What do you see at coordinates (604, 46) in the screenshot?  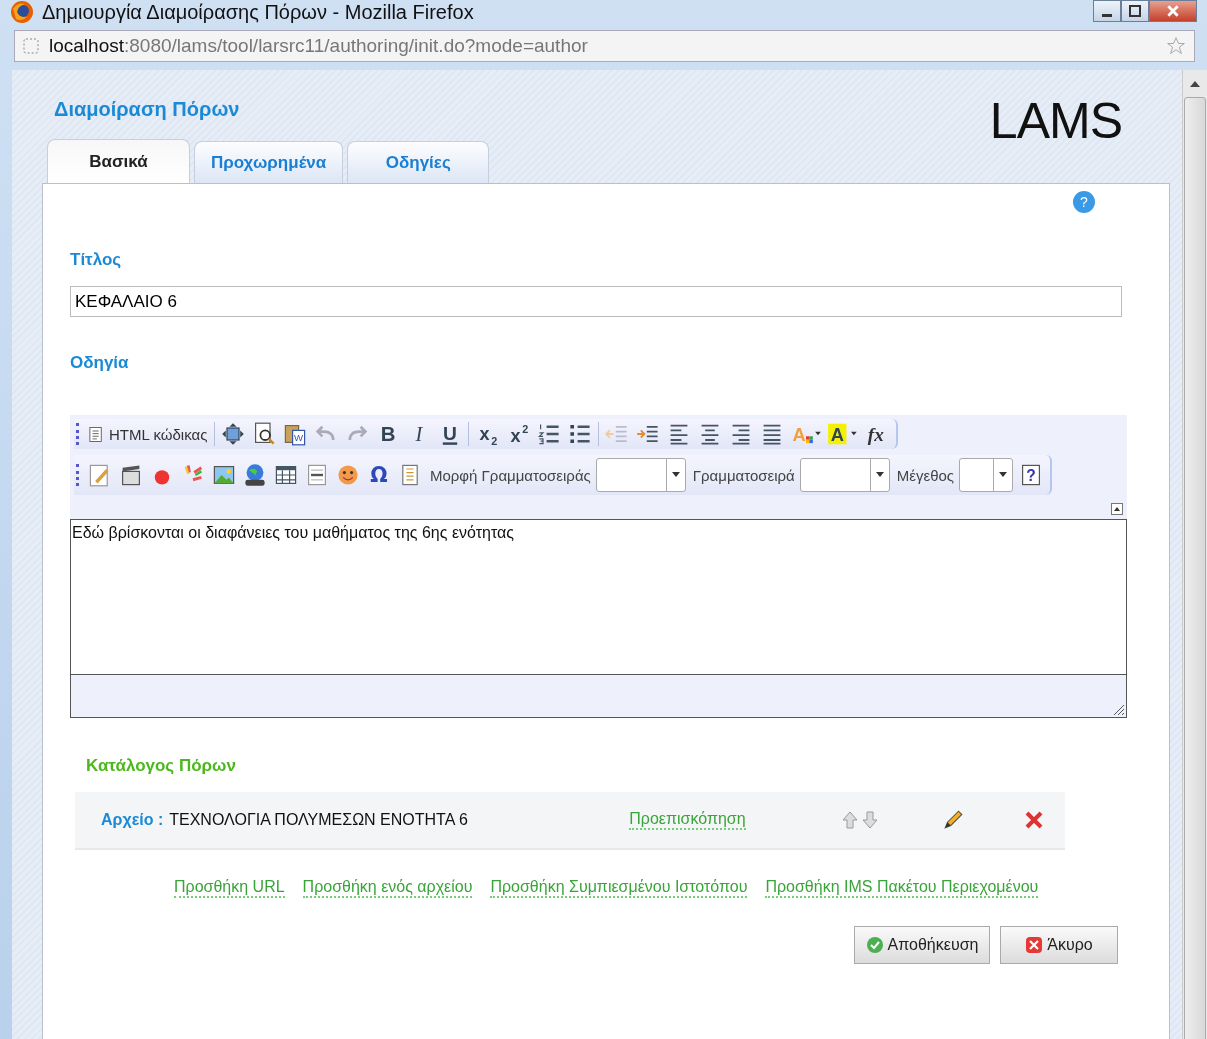 I see `address-bar: localhost:8080/lams/tool/larsrc11/authoring/init.do?mode=author` at bounding box center [604, 46].